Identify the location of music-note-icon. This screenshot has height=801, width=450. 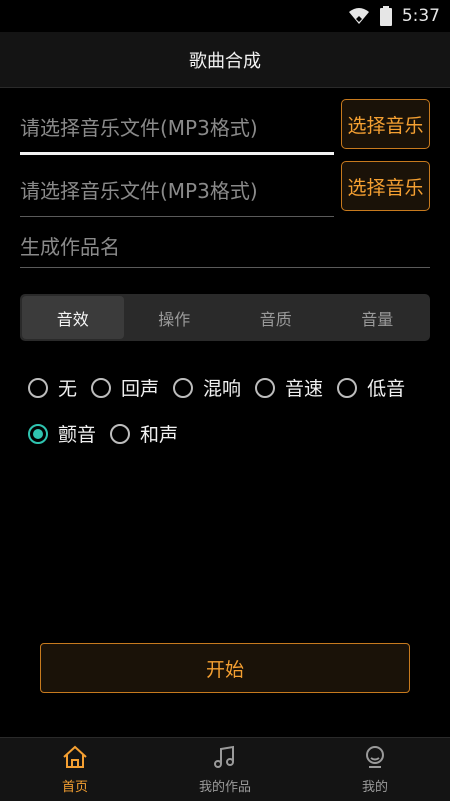
(225, 760).